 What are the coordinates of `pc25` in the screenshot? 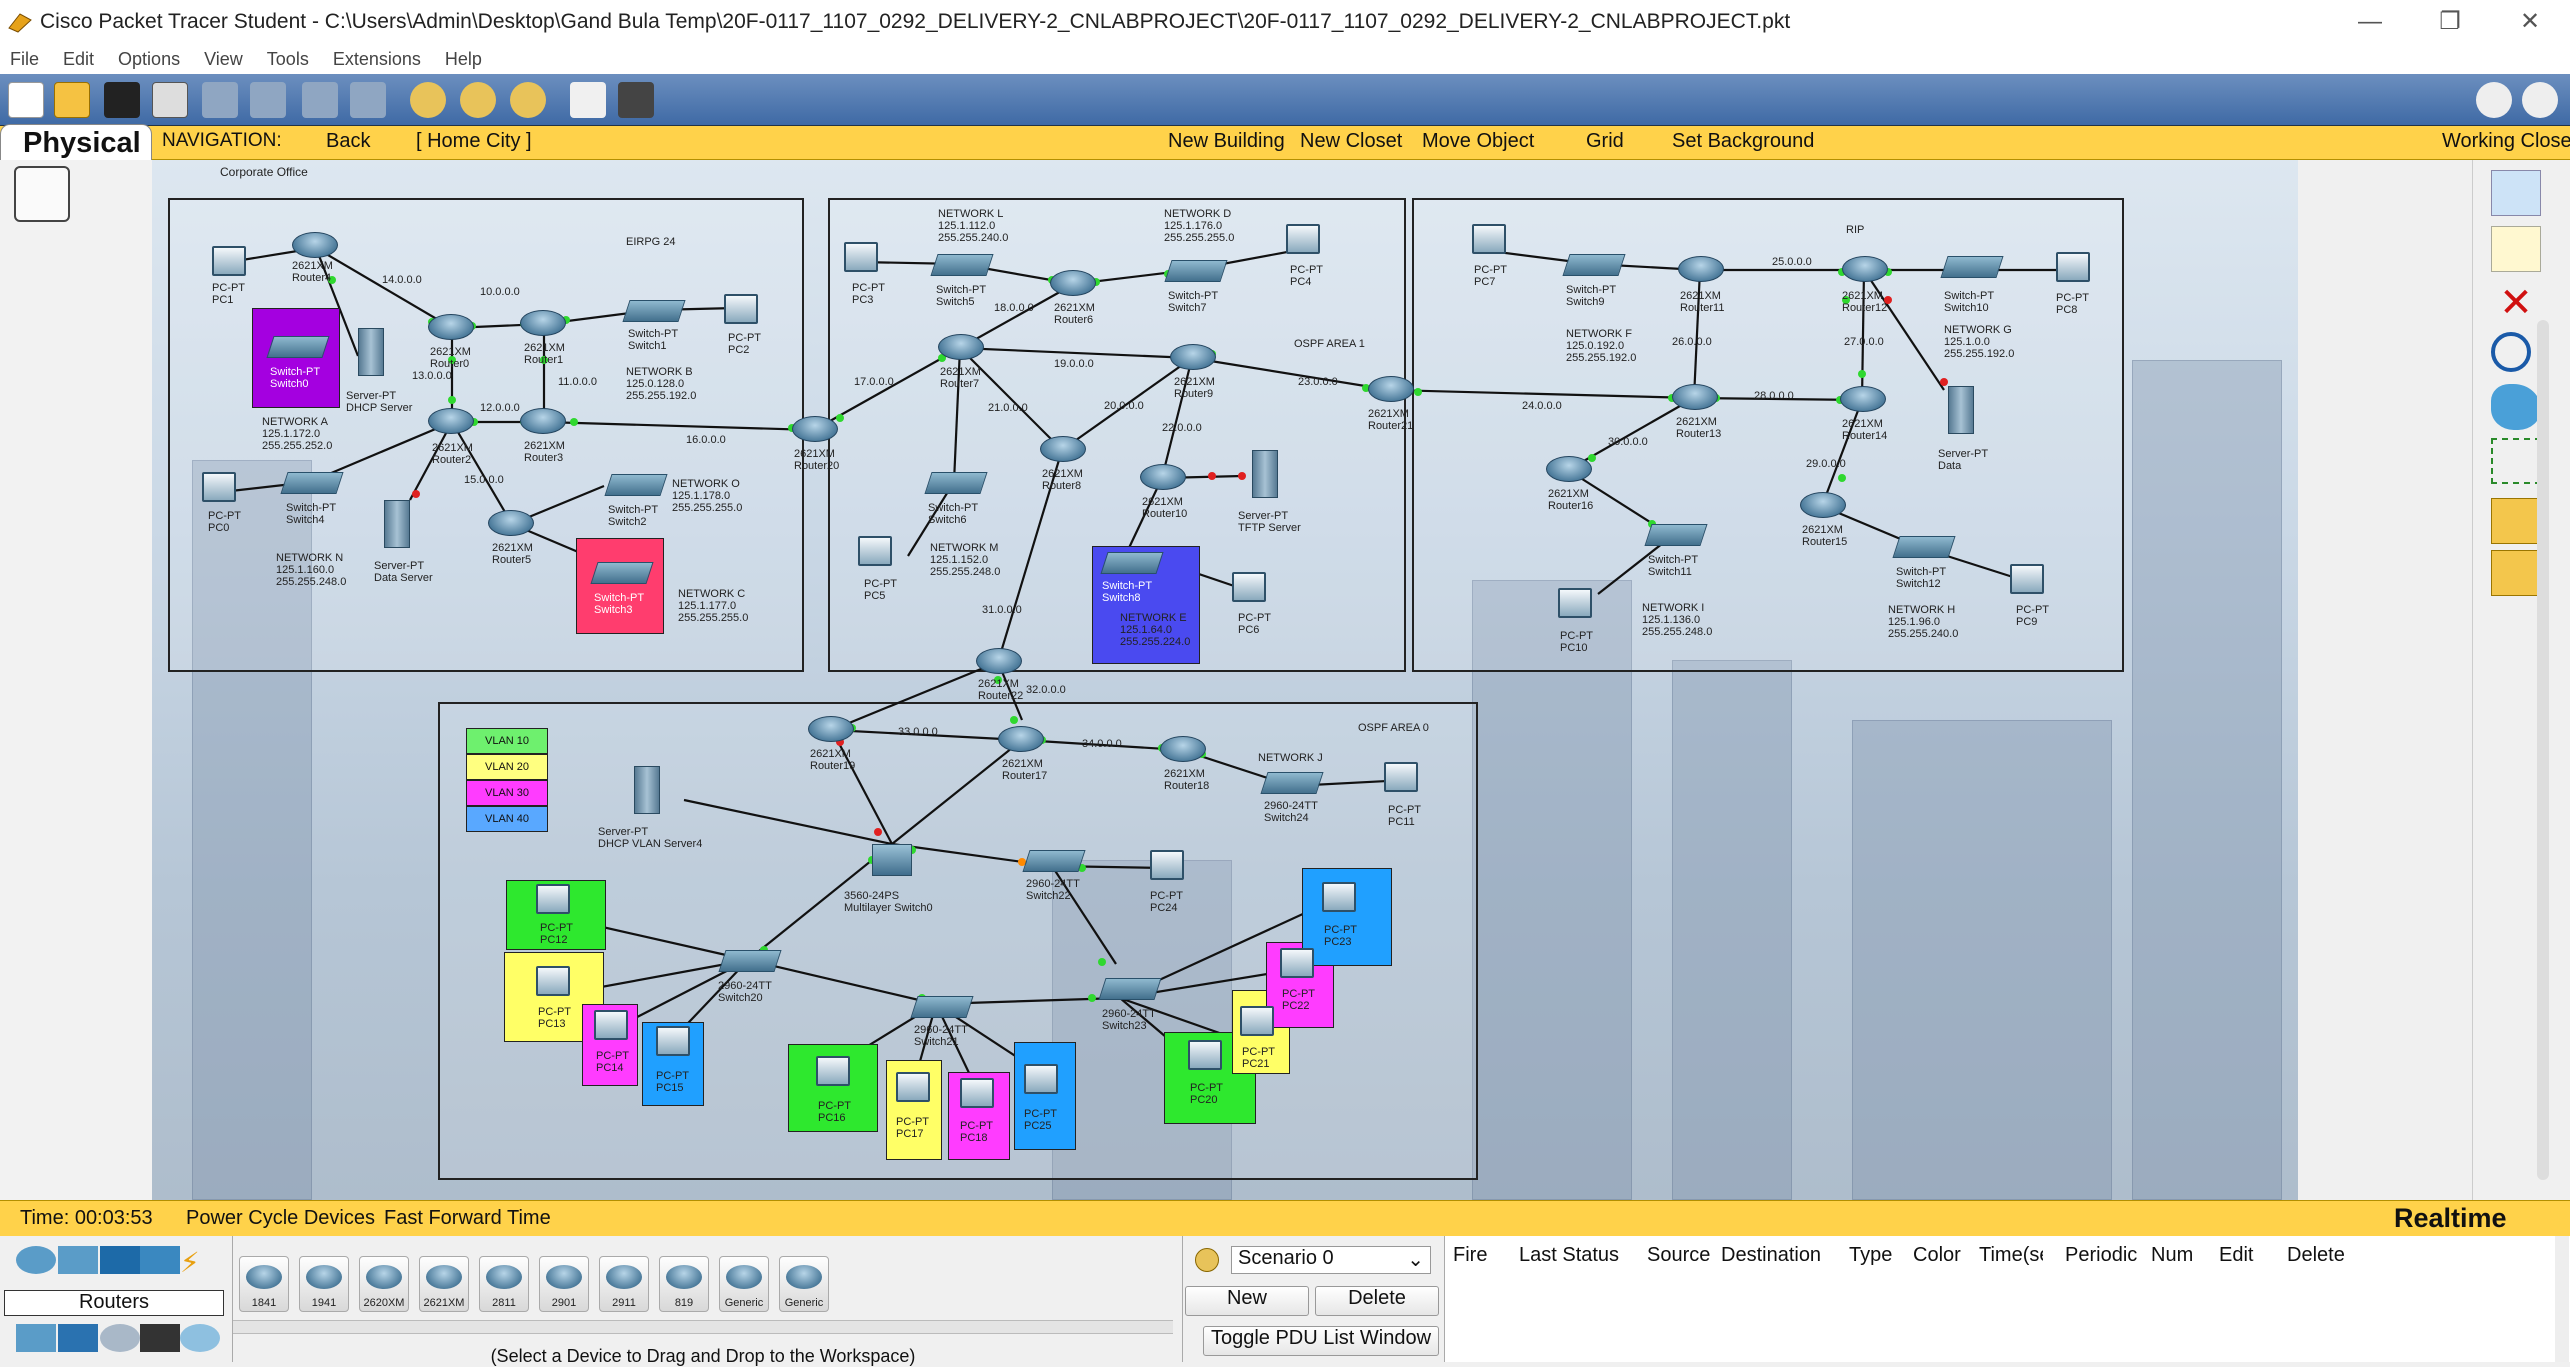 It's located at (1041, 1079).